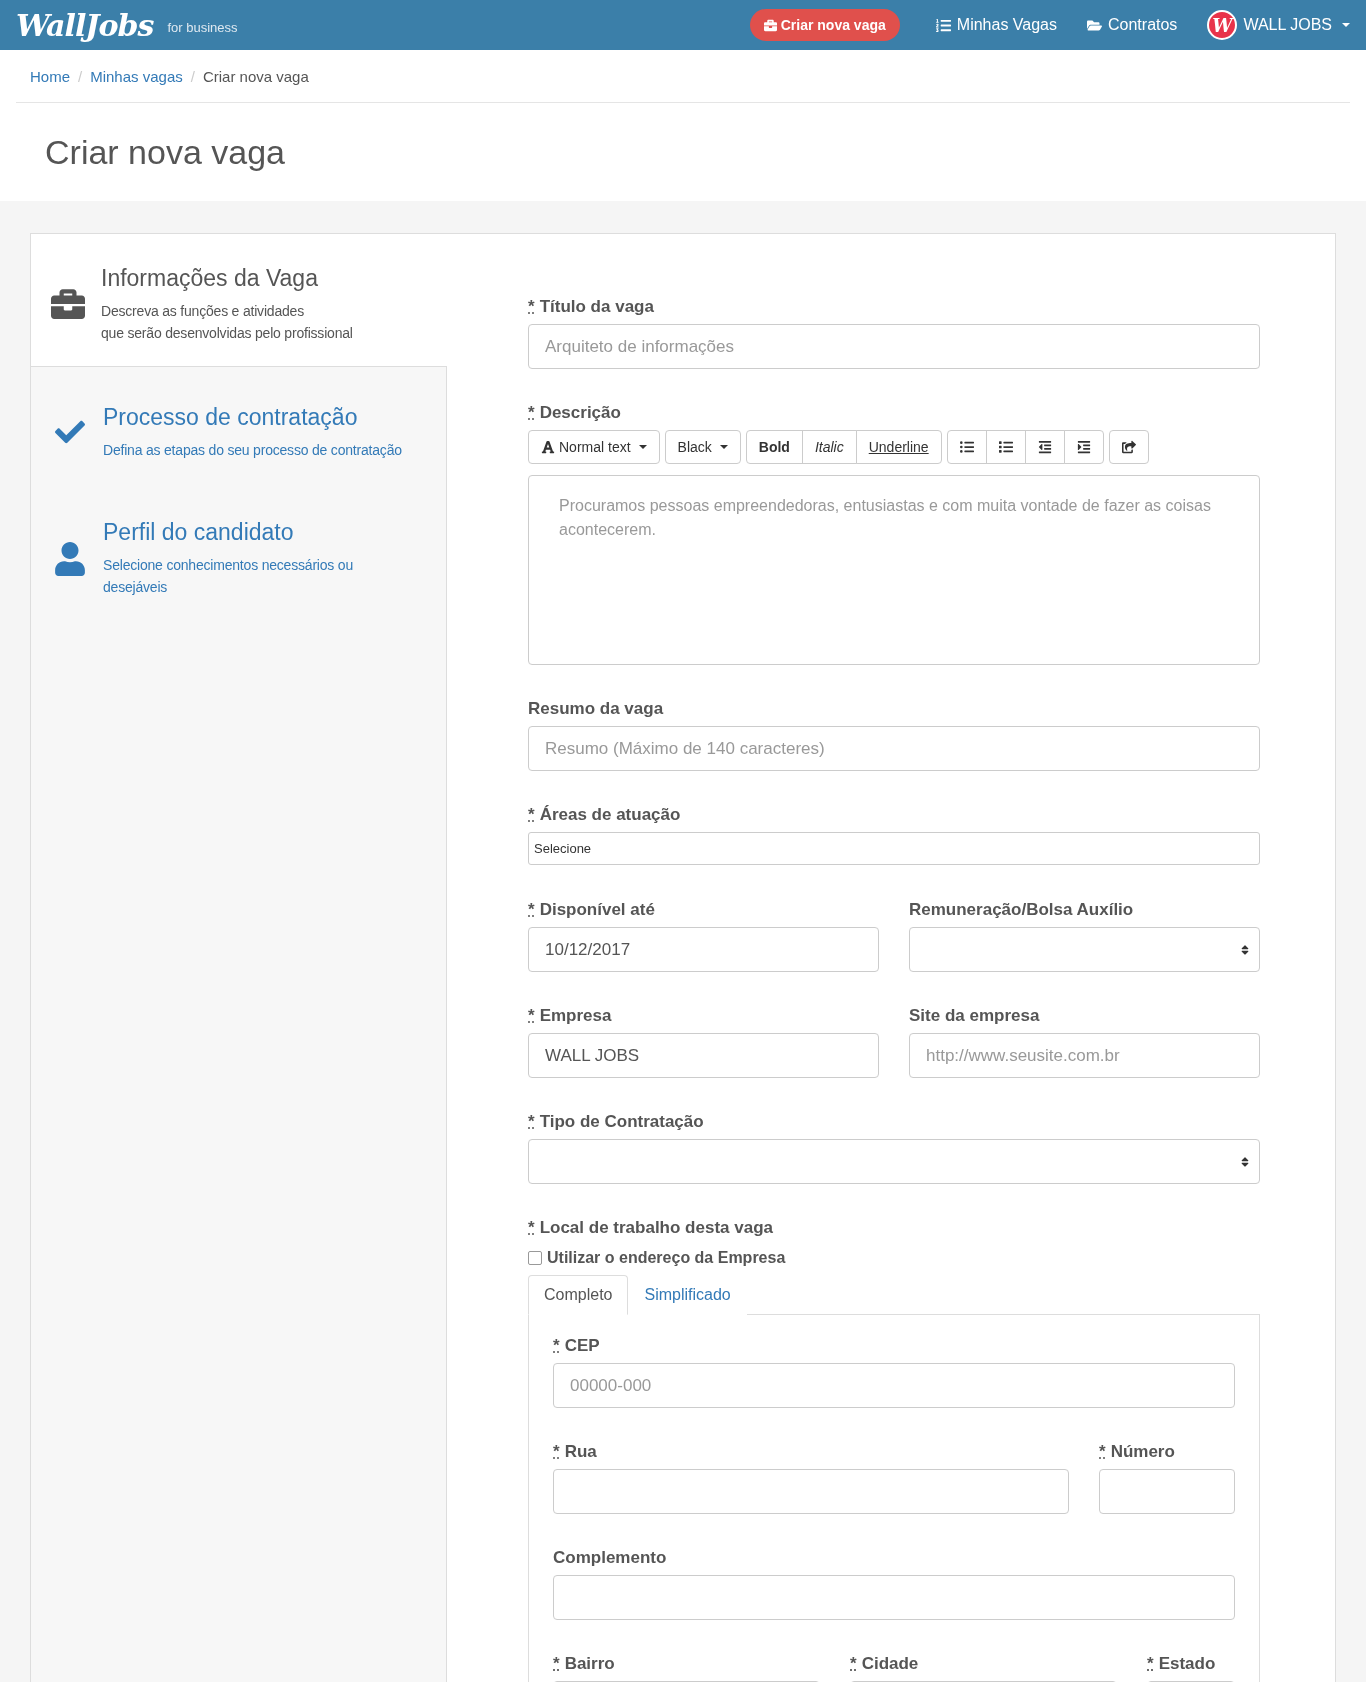  What do you see at coordinates (666, 1258) in the screenshot?
I see `checkbox-label: Utilizar o endereço da Empresa` at bounding box center [666, 1258].